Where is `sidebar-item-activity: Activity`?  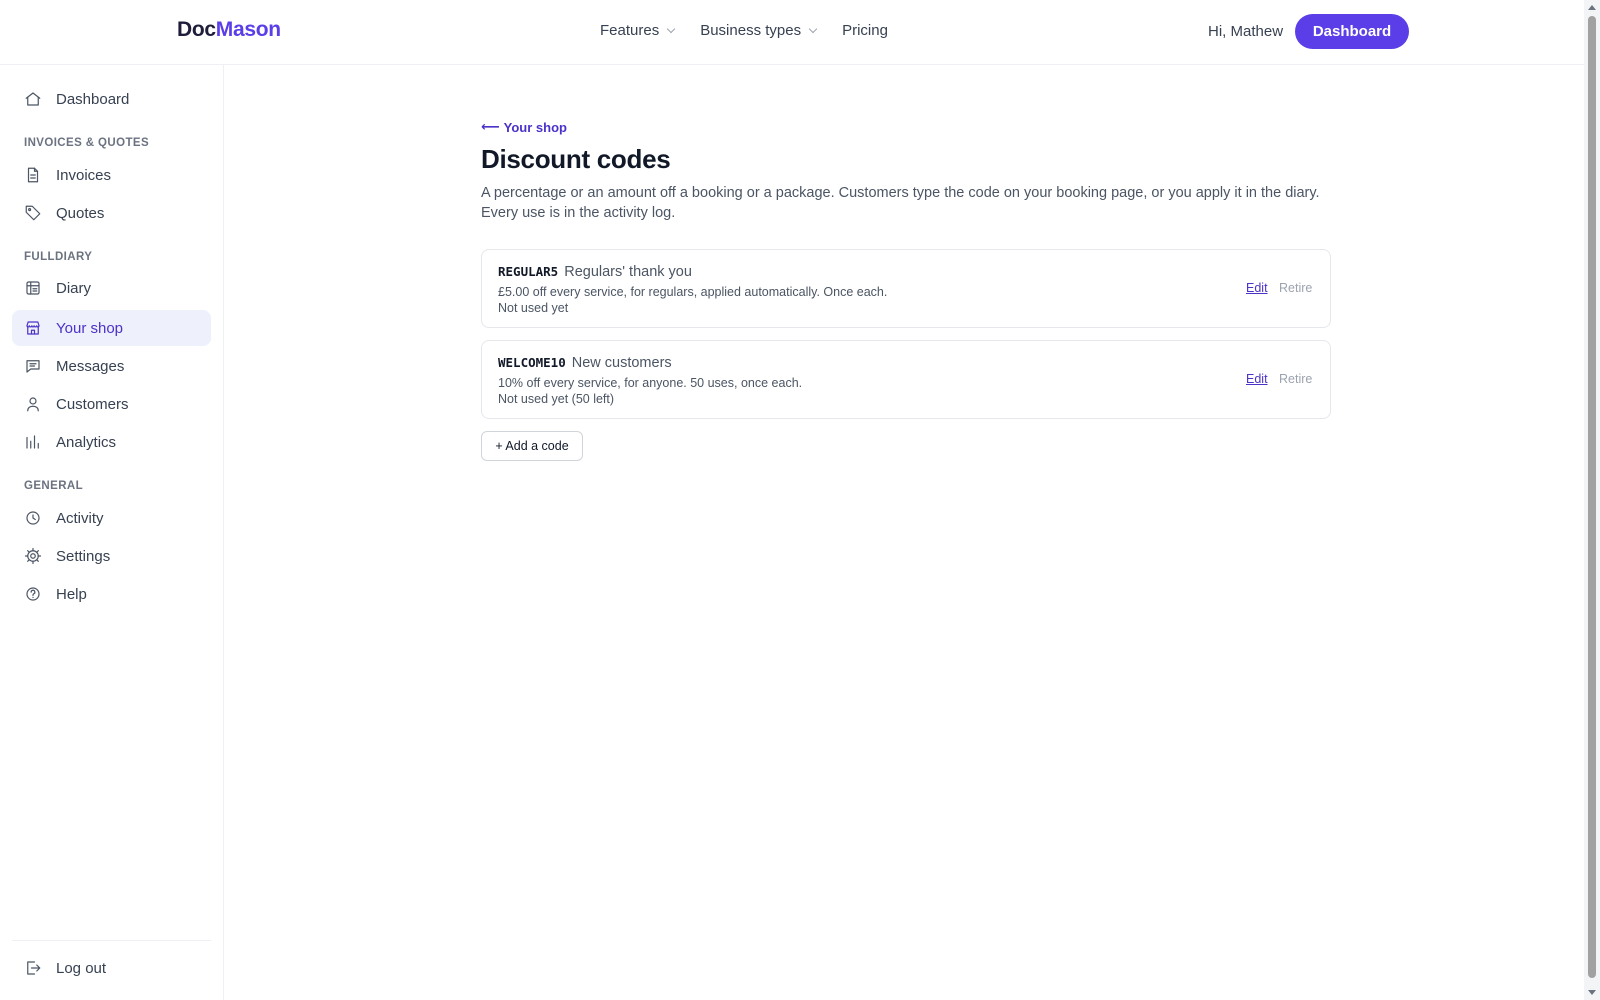
sidebar-item-activity: Activity is located at coordinates (111, 518).